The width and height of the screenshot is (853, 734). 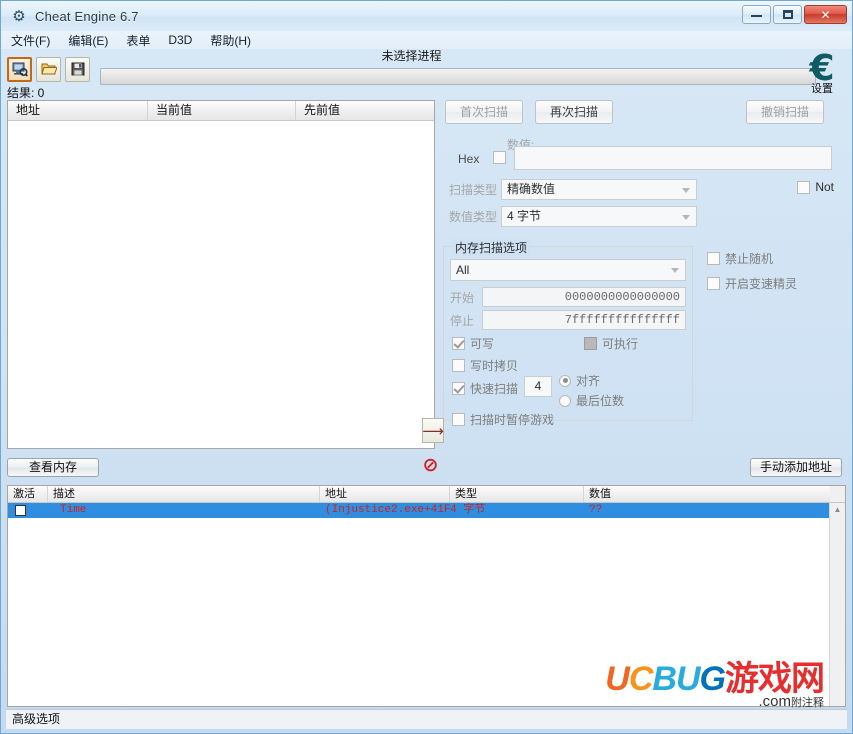 What do you see at coordinates (28, 494) in the screenshot?
I see `cheat-col-active: 激活` at bounding box center [28, 494].